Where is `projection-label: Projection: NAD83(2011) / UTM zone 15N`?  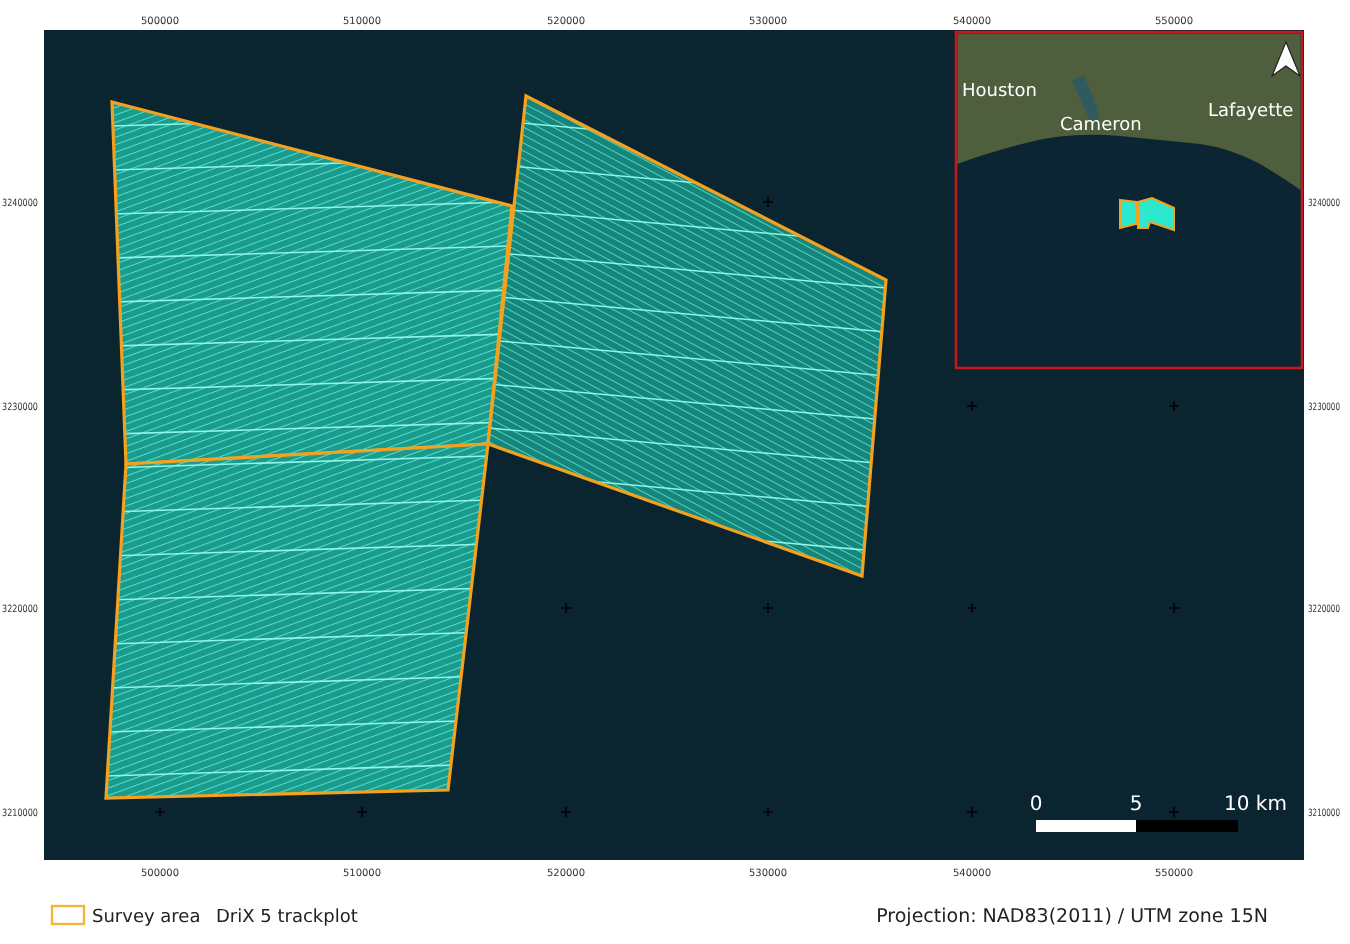
projection-label: Projection: NAD83(2011) / UTM zone 15N is located at coordinates (1072, 917).